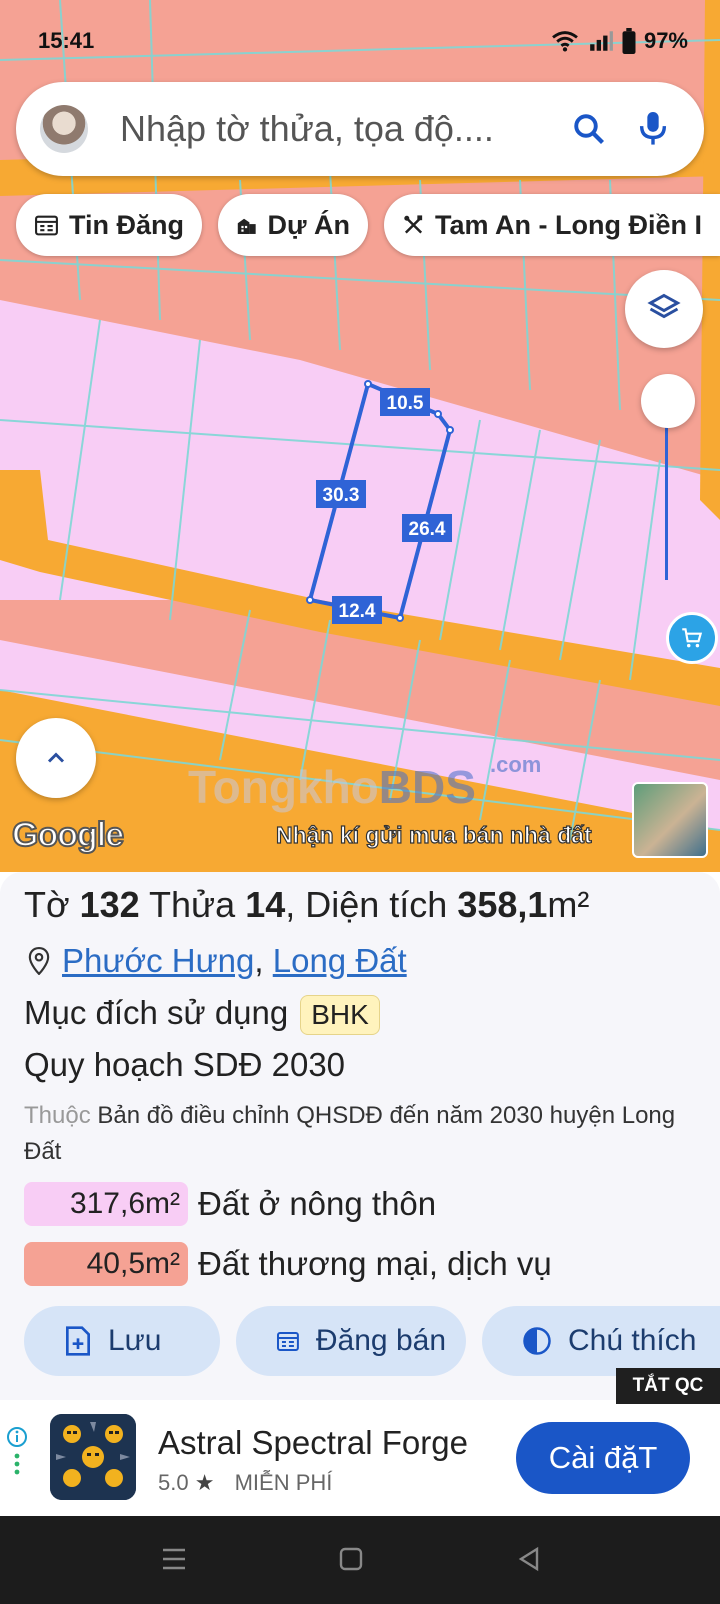 This screenshot has height=1604, width=720. Describe the element at coordinates (360, 35) in the screenshot. I see `status-bar: 15:41 97%` at that location.